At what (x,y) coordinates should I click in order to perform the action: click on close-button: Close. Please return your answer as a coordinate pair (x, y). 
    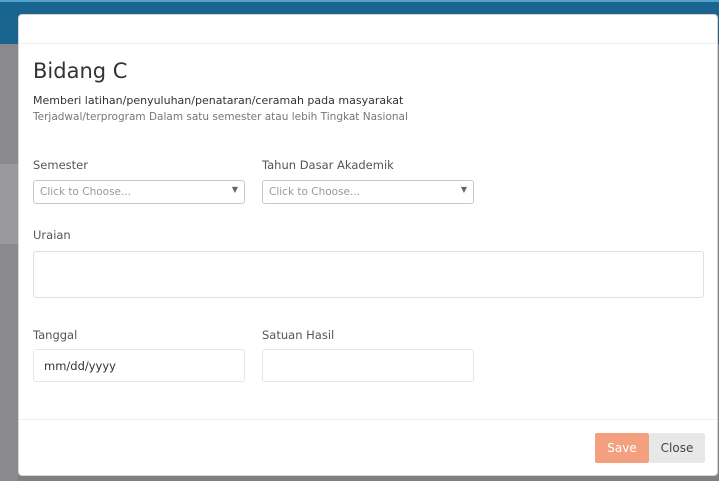
    Looking at the image, I should click on (677, 448).